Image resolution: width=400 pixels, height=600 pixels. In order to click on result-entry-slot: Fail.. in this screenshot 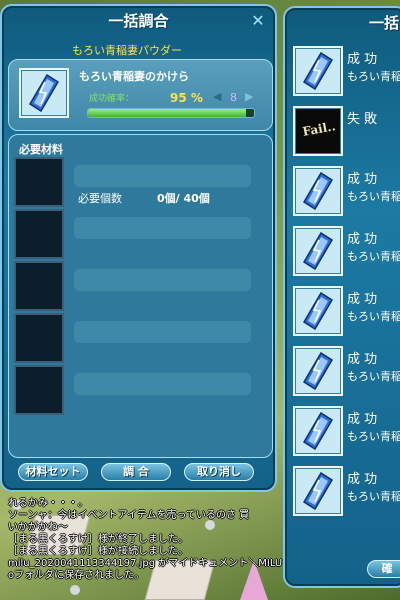, I will do `click(318, 131)`.